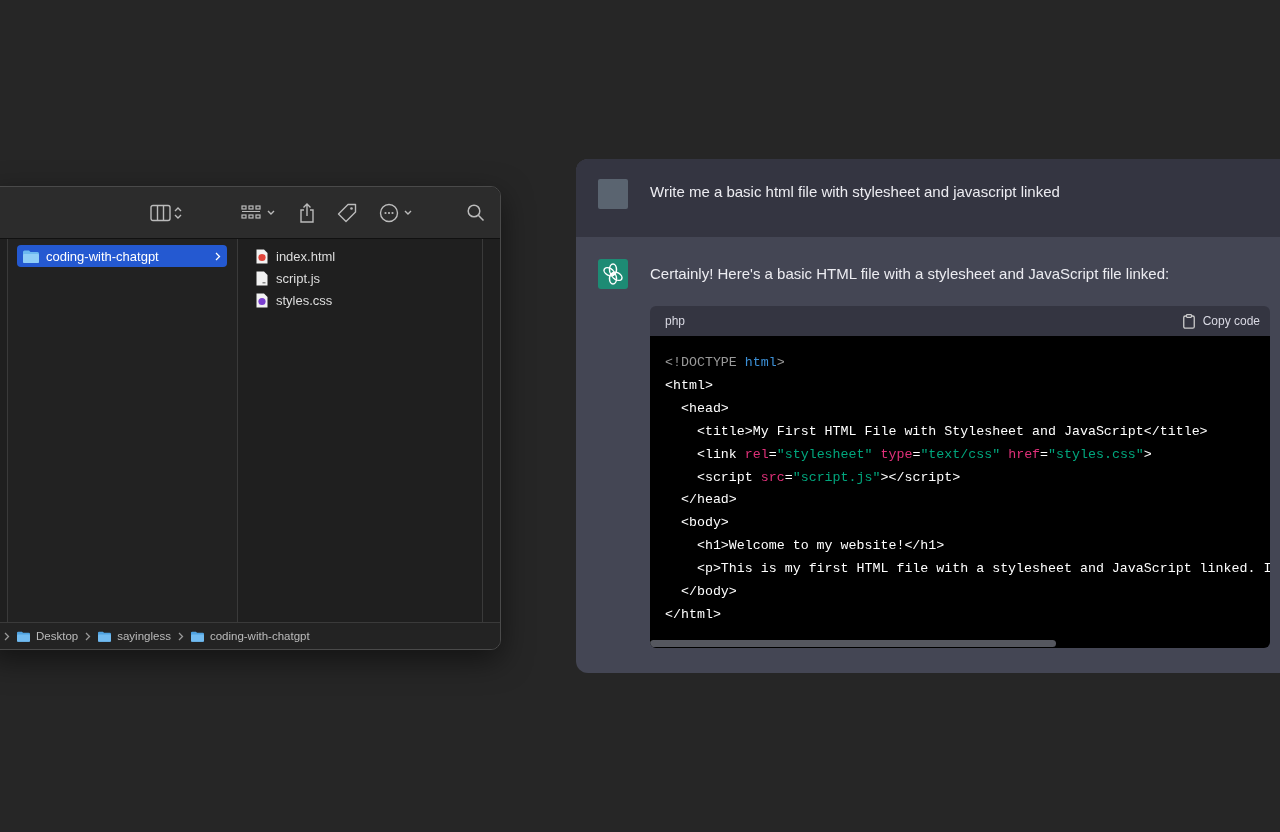  Describe the element at coordinates (924, 454) in the screenshot. I see `code-line: <link rel="stylesheet" type="text/css" href="styles.css">` at that location.